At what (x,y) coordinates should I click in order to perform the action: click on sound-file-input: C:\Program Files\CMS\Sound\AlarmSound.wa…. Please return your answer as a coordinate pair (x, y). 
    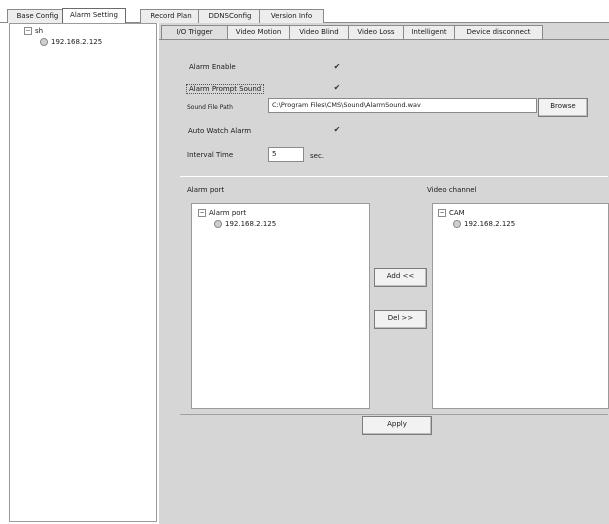
    Looking at the image, I should click on (402, 105).